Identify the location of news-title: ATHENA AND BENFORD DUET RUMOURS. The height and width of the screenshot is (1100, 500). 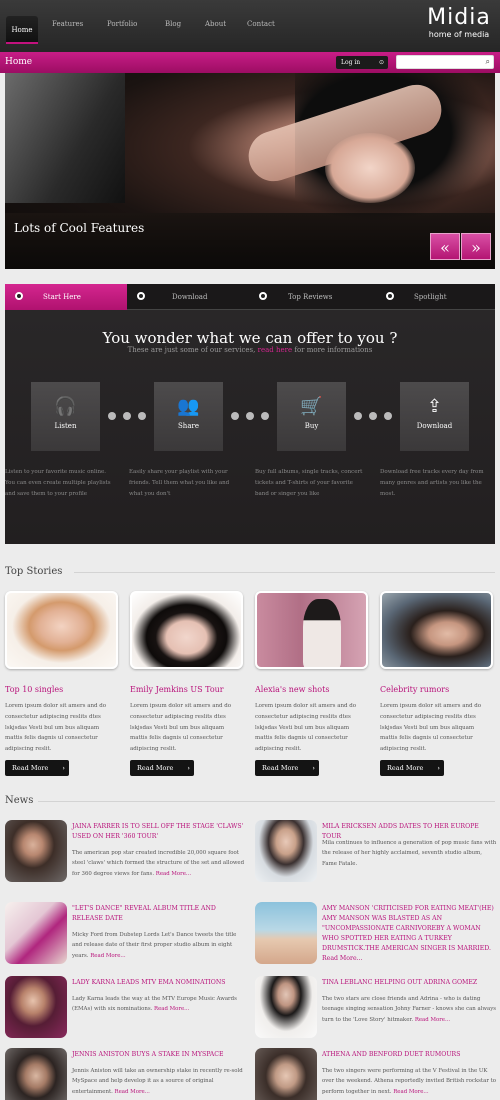
(410, 1055).